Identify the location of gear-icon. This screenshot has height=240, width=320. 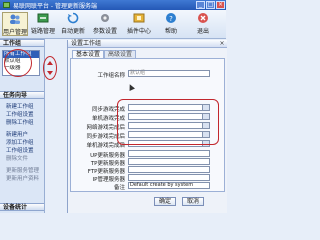
(105, 18).